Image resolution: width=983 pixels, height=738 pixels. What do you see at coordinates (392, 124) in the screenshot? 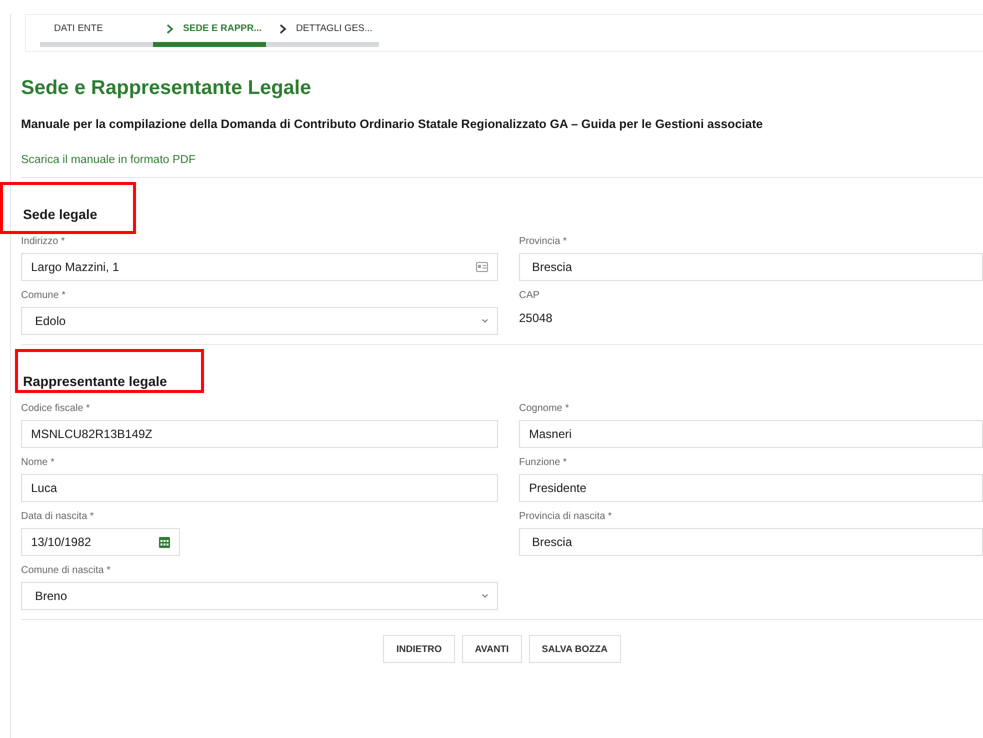
I see `manual-title: Manuale per la compilazione della Domanda di Contributo Ordinario Statale Regionalizzato GA – Guida per le Gestioni associate` at bounding box center [392, 124].